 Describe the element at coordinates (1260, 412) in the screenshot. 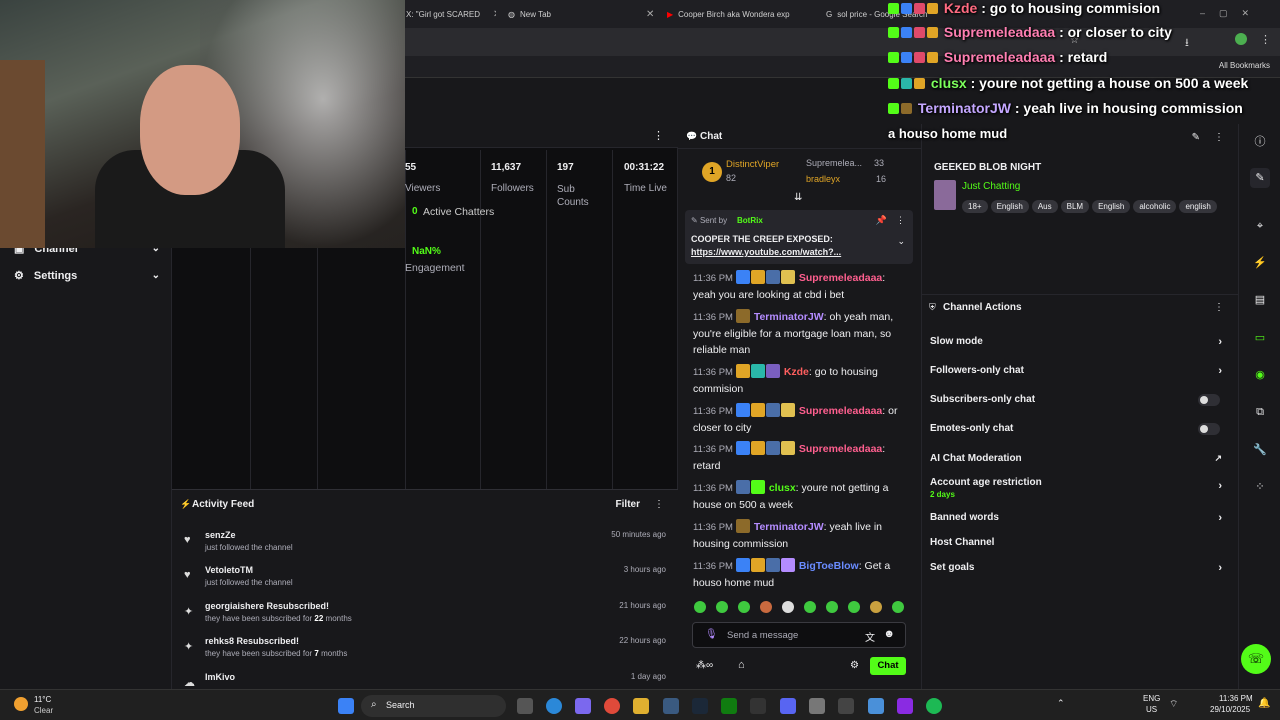

I see `layers-icon: ⧉` at that location.